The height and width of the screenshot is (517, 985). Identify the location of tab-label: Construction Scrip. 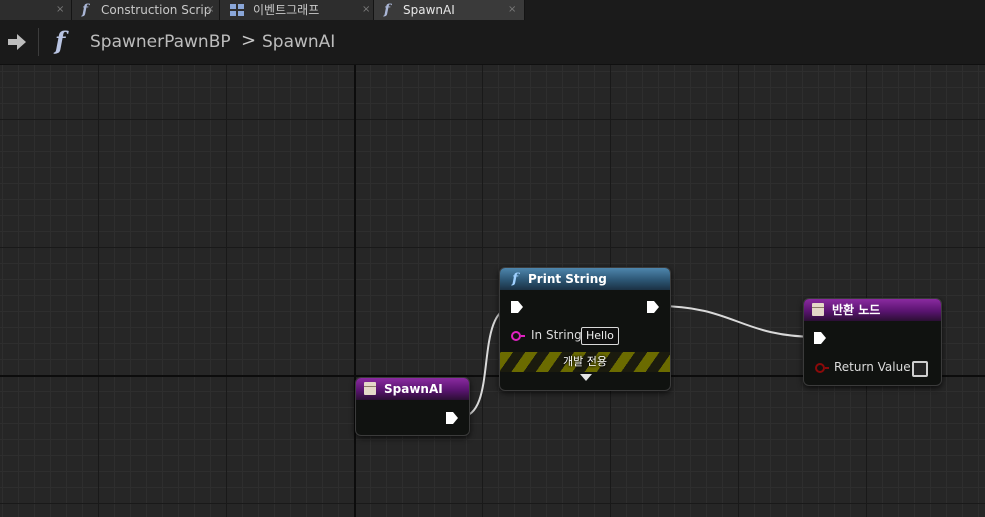
(156, 10).